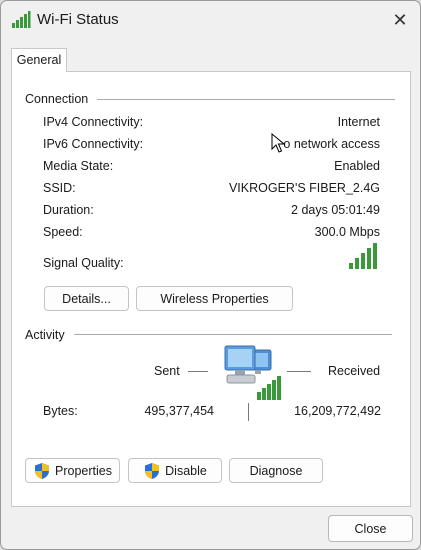  I want to click on diagnose-button: Diagnose, so click(276, 470).